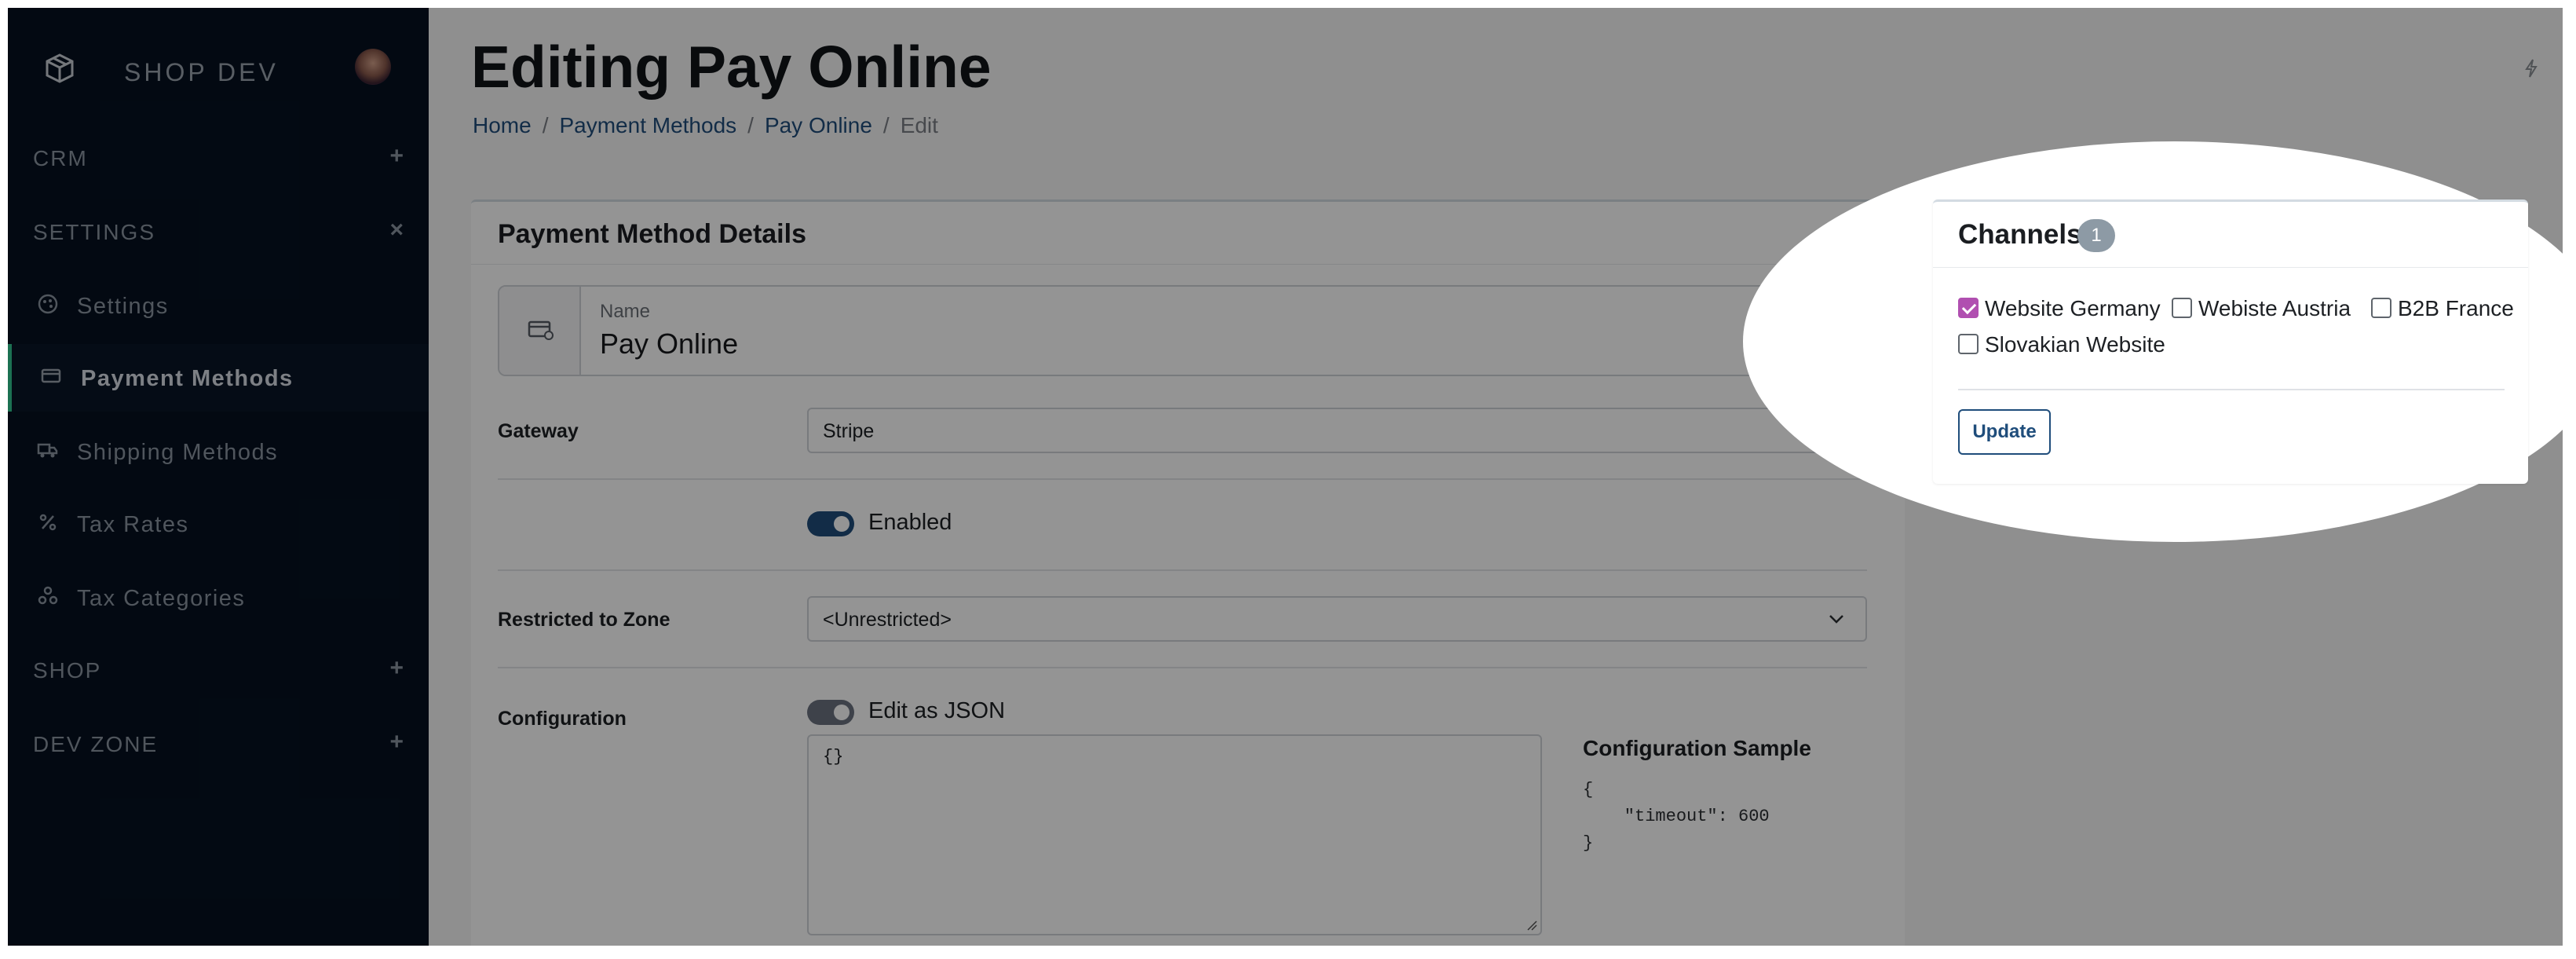 The image size is (2576, 959). What do you see at coordinates (584, 620) in the screenshot?
I see `zone-label: Restricted to Zone` at bounding box center [584, 620].